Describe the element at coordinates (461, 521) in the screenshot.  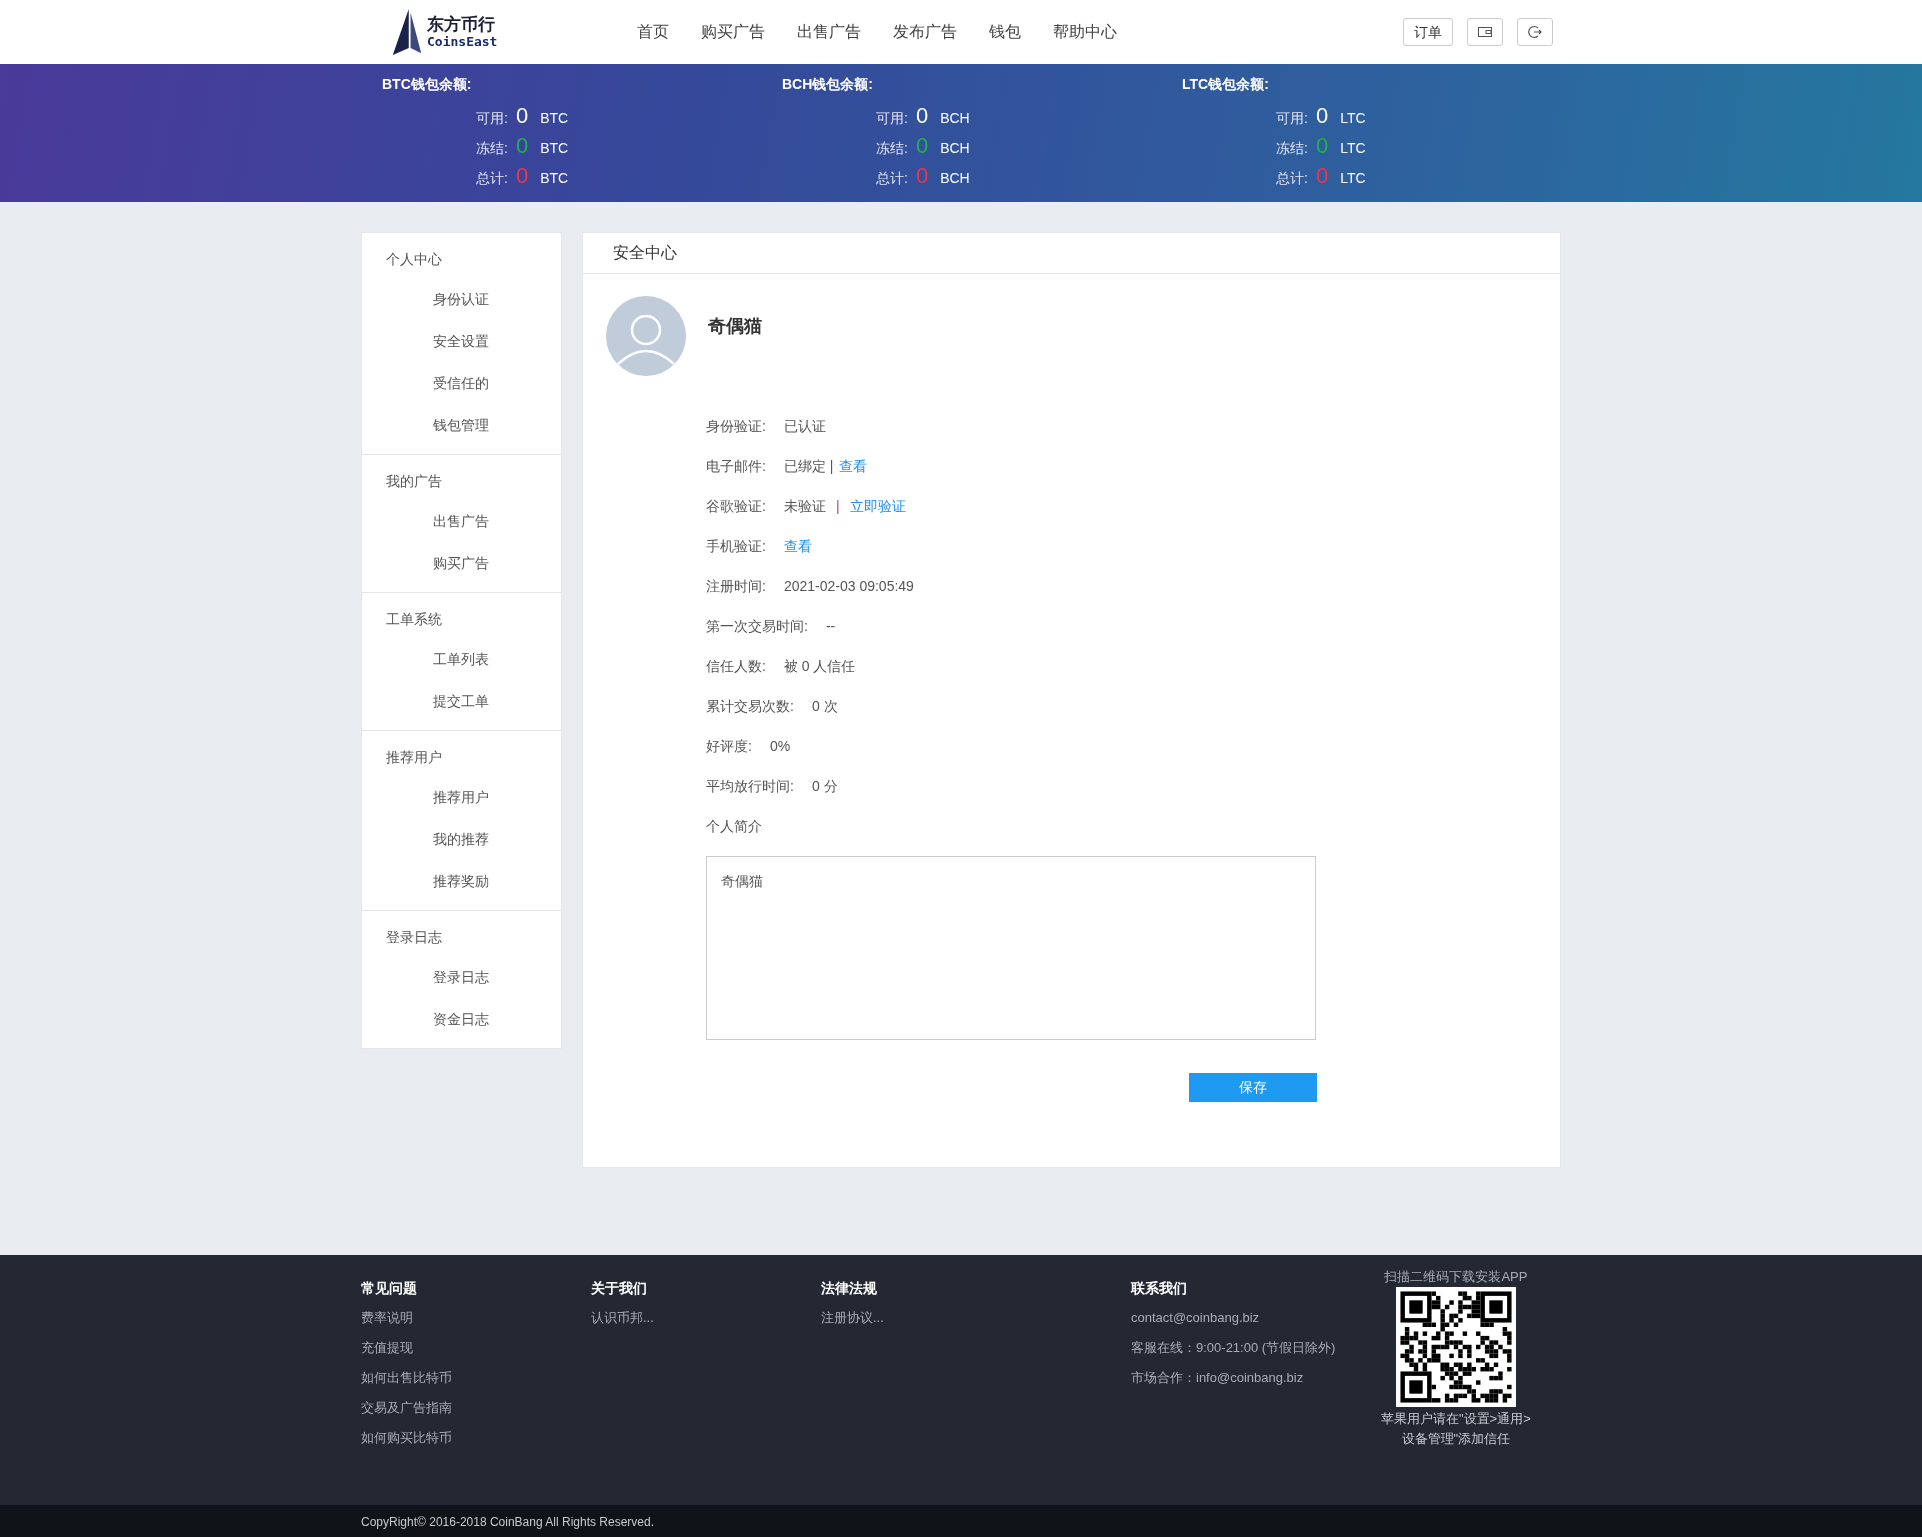
I see `sidebar-item: 出售广告` at that location.